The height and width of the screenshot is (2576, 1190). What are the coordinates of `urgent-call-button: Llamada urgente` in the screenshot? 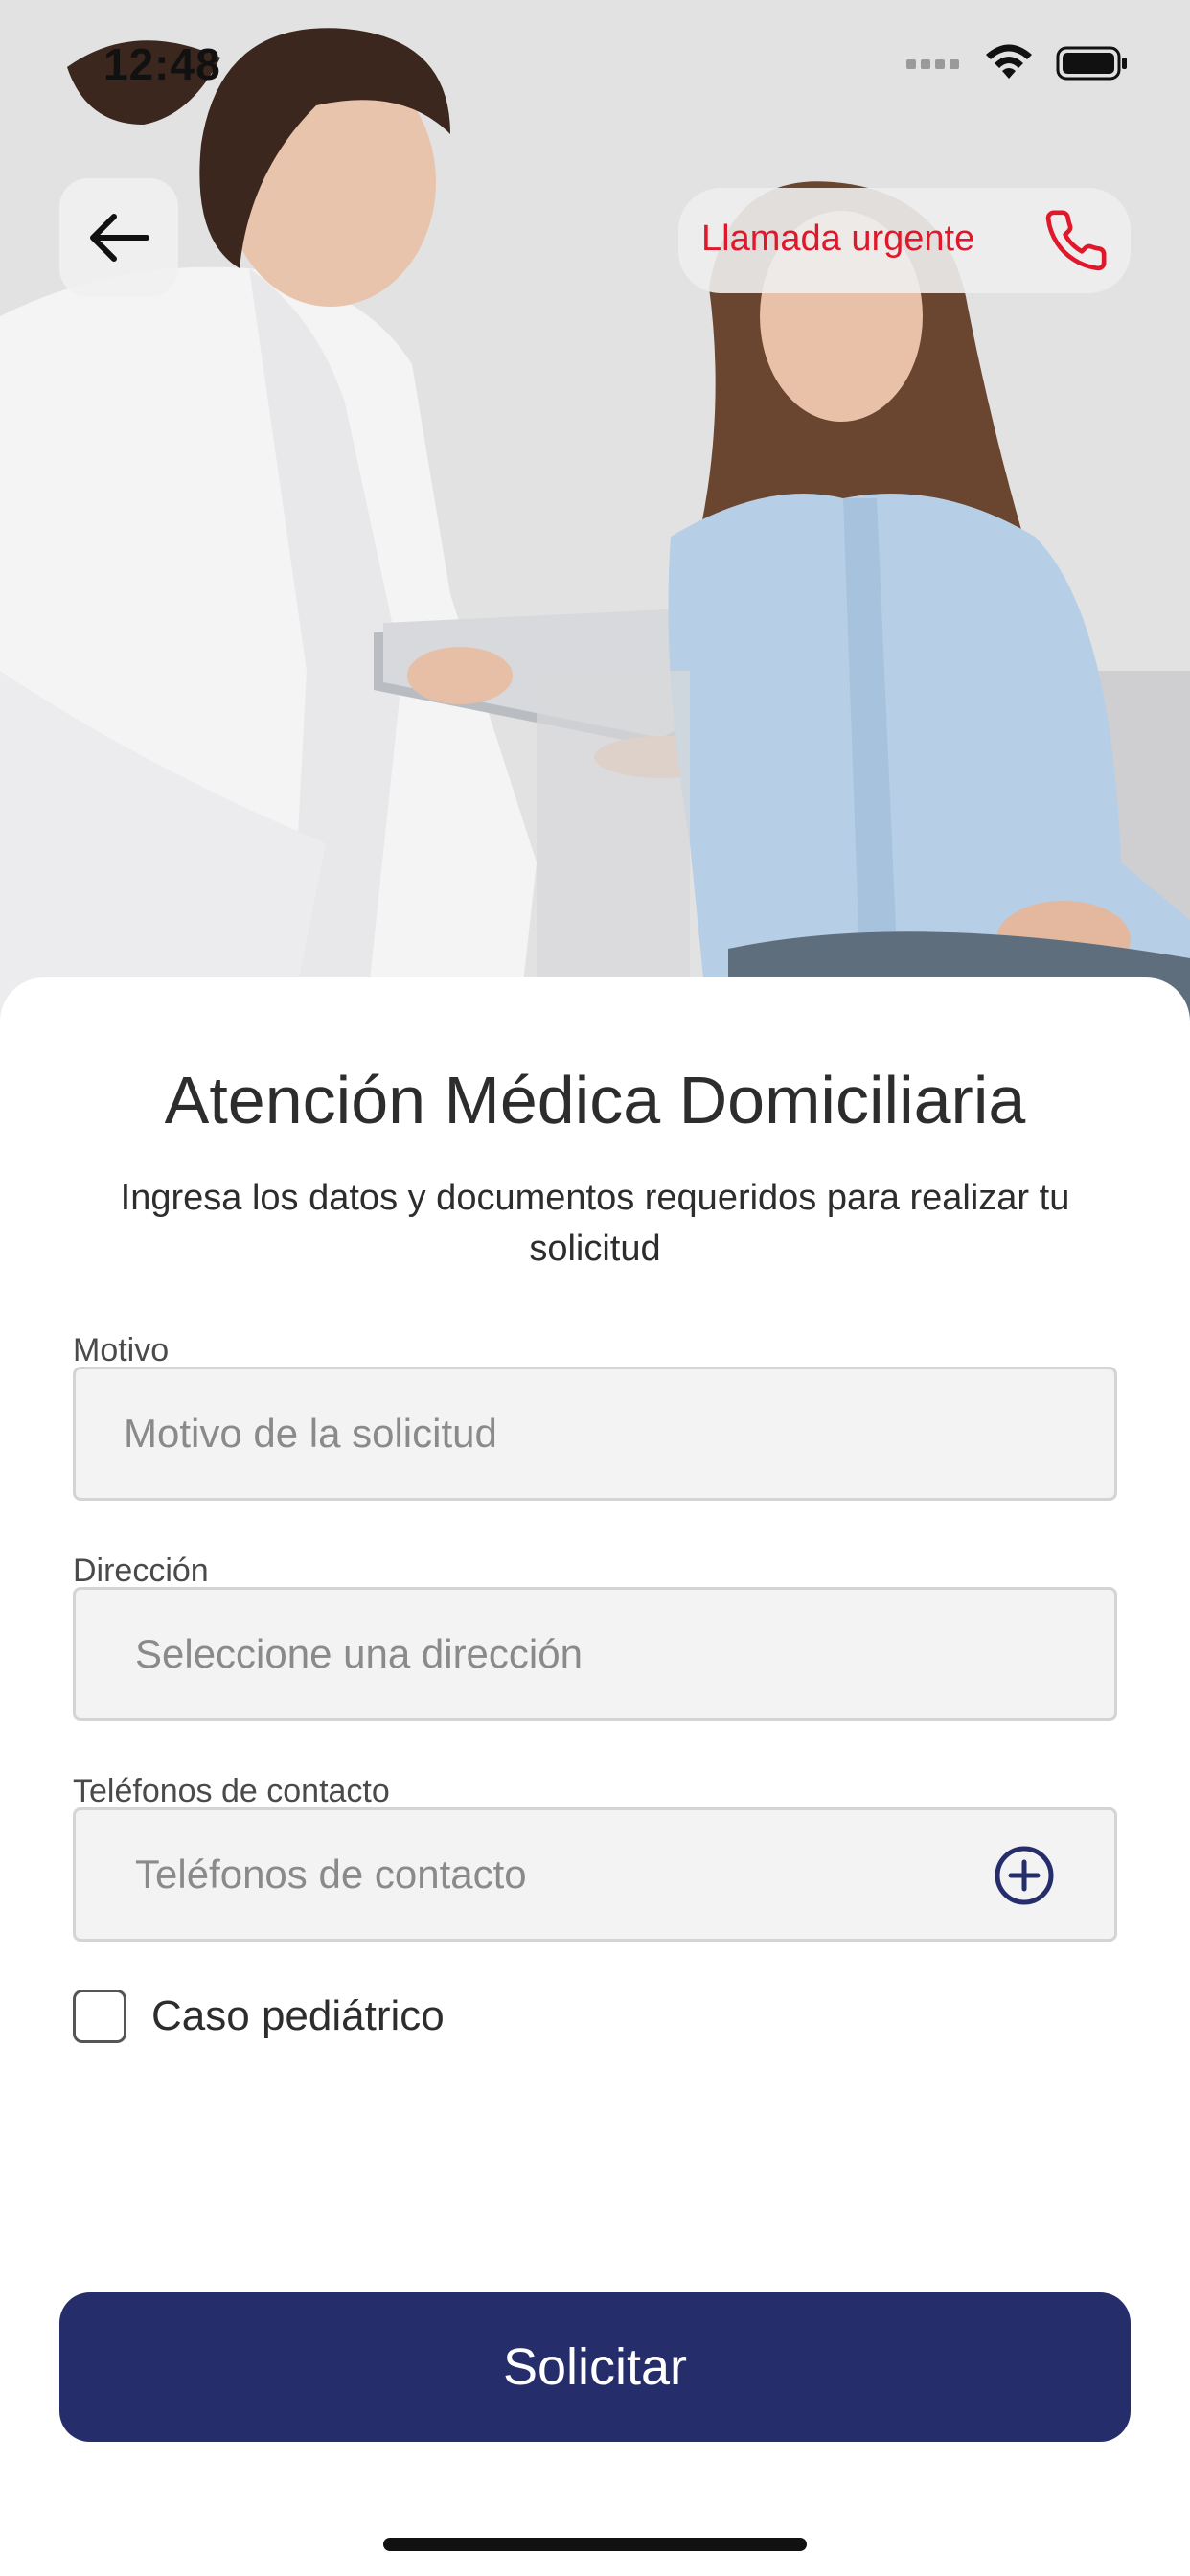 It's located at (905, 240).